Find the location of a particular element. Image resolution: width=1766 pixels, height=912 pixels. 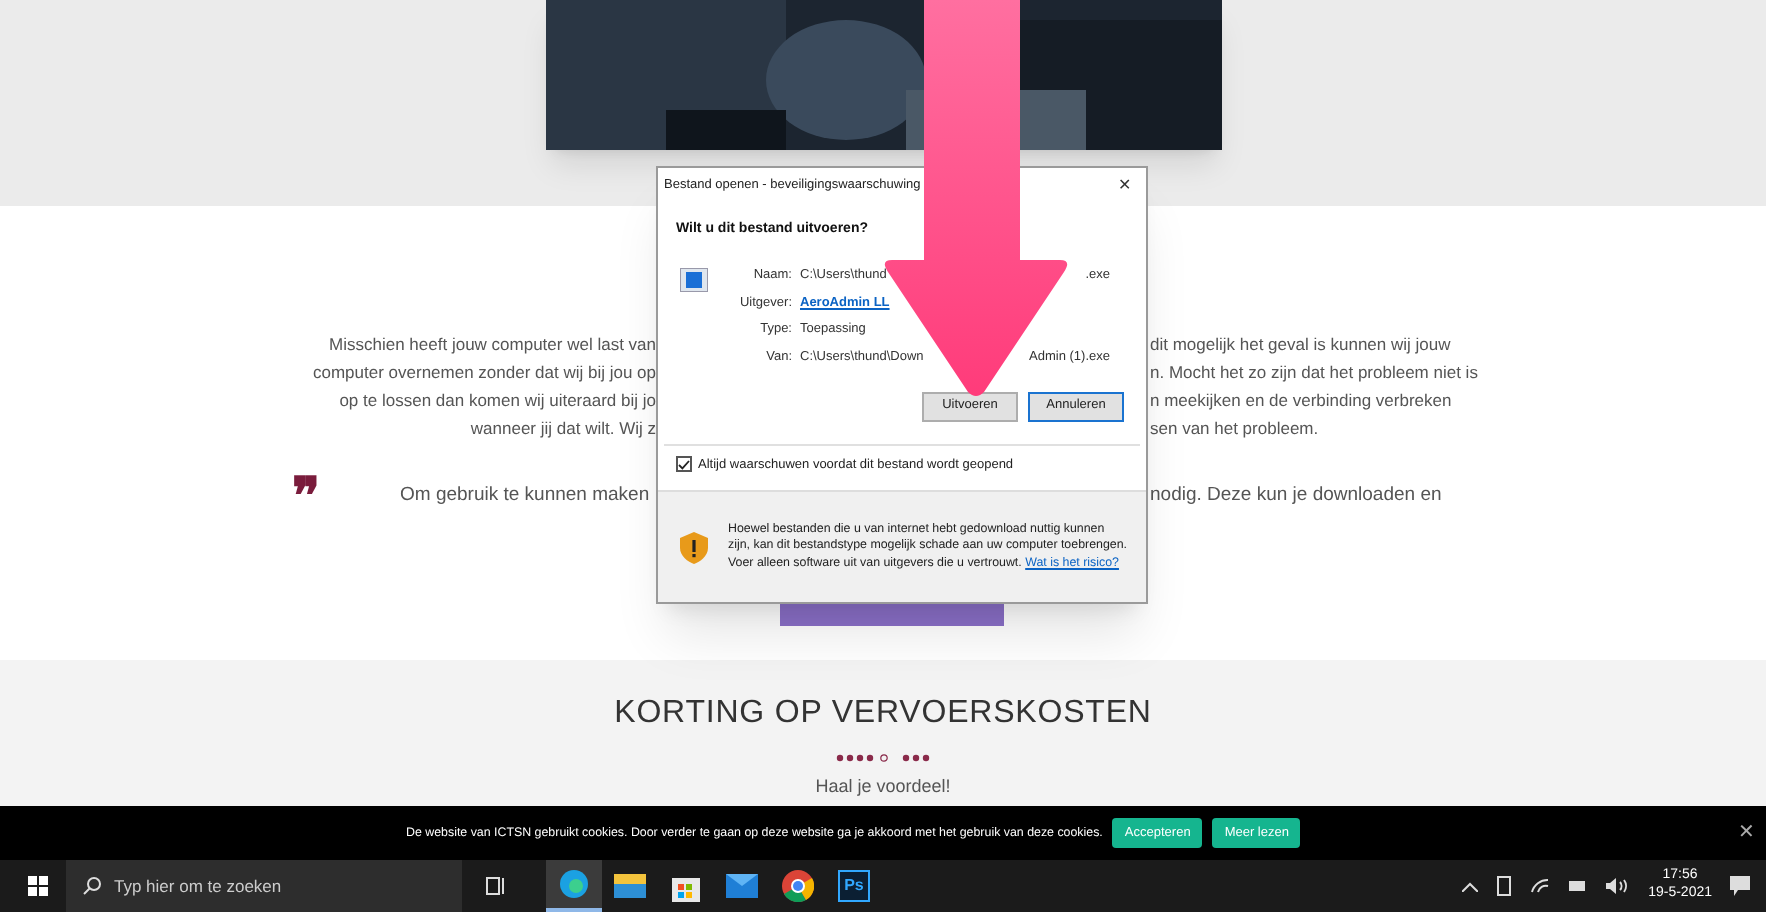

device-icon is located at coordinates (1504, 886).